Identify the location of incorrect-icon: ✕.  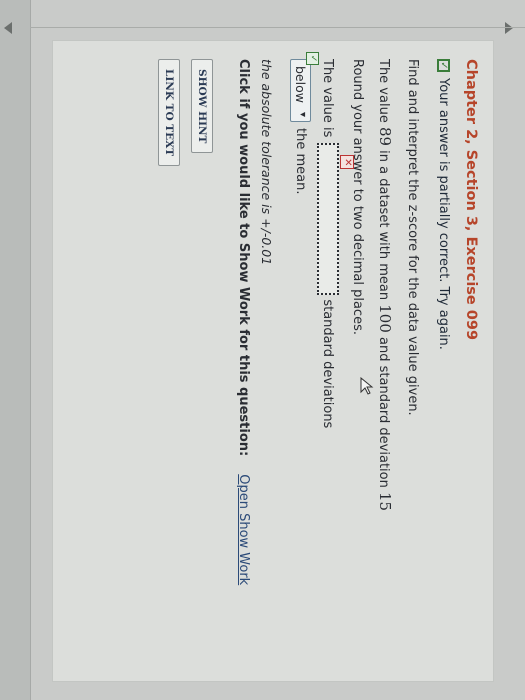
(347, 162).